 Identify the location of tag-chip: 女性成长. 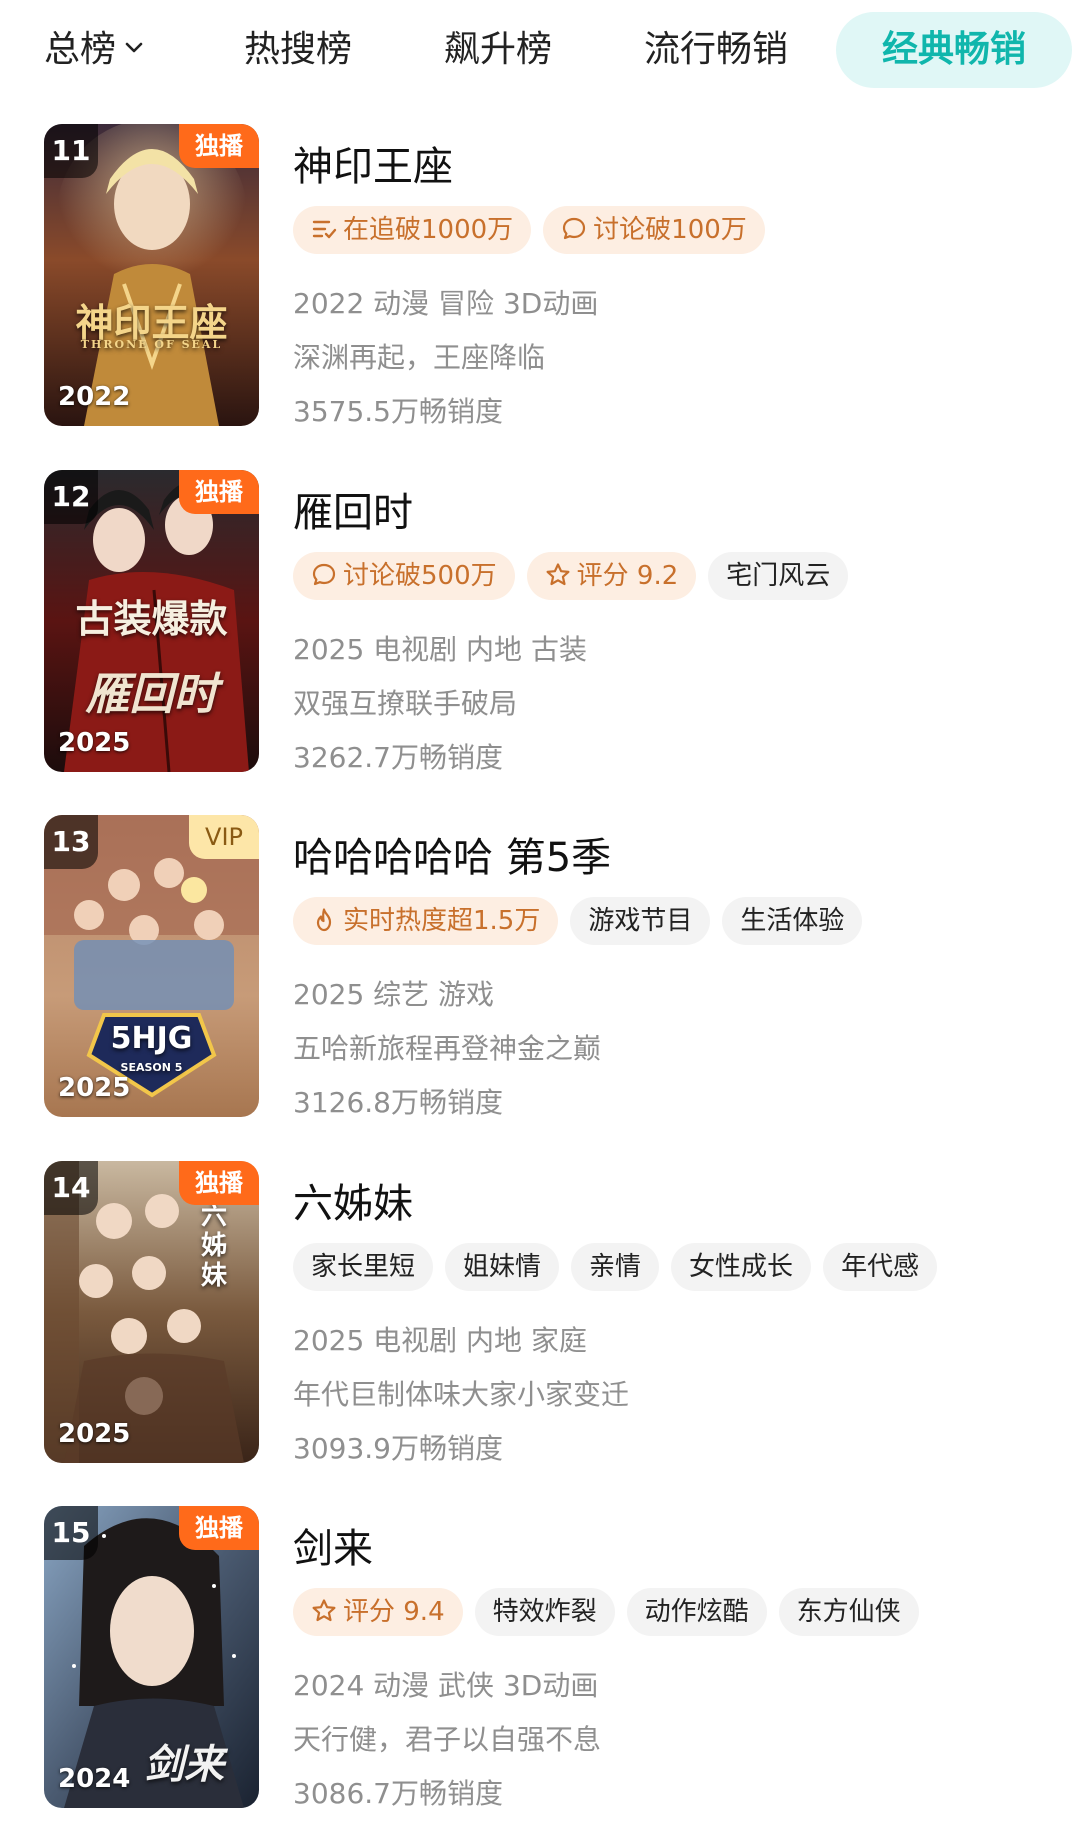
(741, 1267).